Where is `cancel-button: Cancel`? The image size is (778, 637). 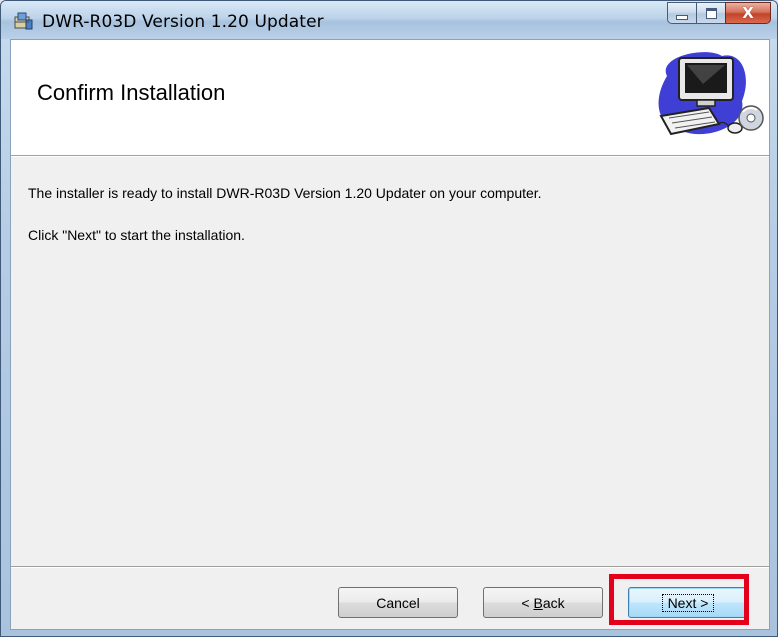
cancel-button: Cancel is located at coordinates (398, 602).